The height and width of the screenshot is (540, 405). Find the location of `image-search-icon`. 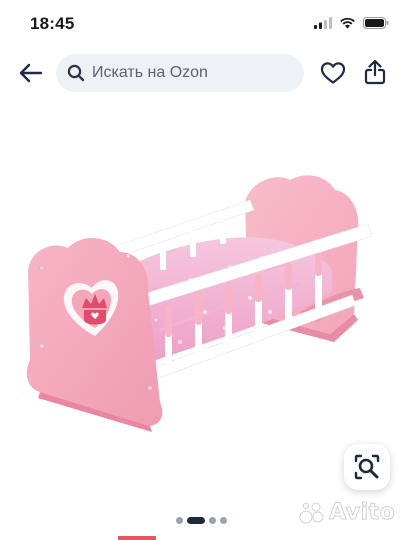

image-search-icon is located at coordinates (367, 467).